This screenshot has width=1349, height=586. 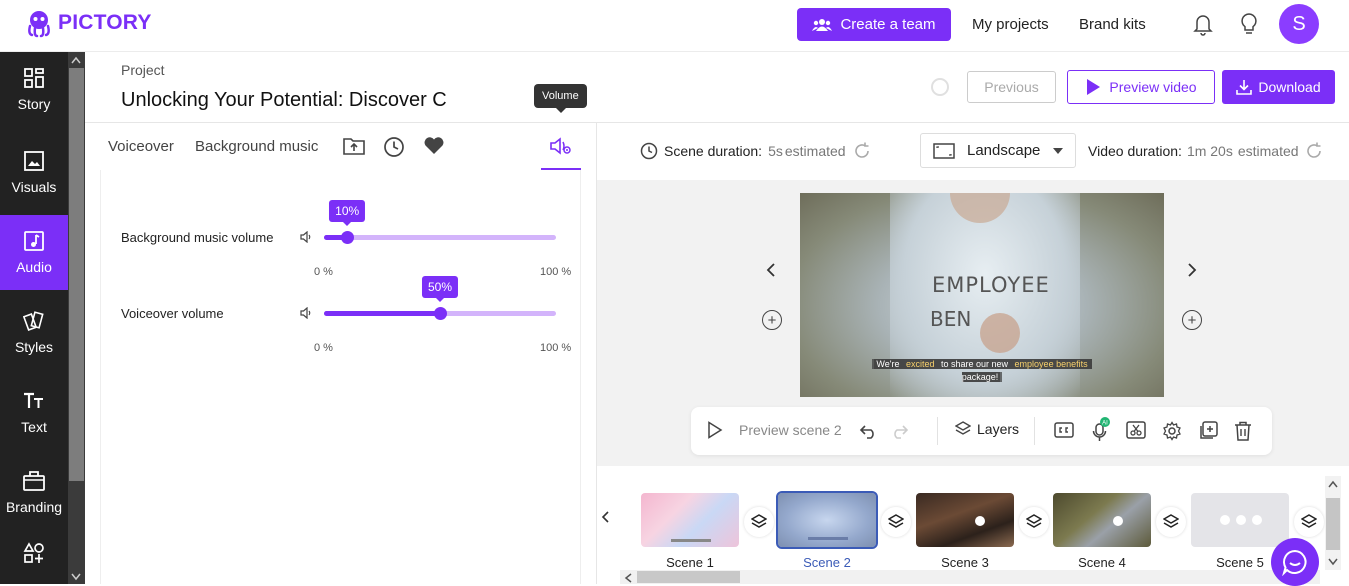 What do you see at coordinates (772, 320) in the screenshot?
I see `add-scene-before-icon: +` at bounding box center [772, 320].